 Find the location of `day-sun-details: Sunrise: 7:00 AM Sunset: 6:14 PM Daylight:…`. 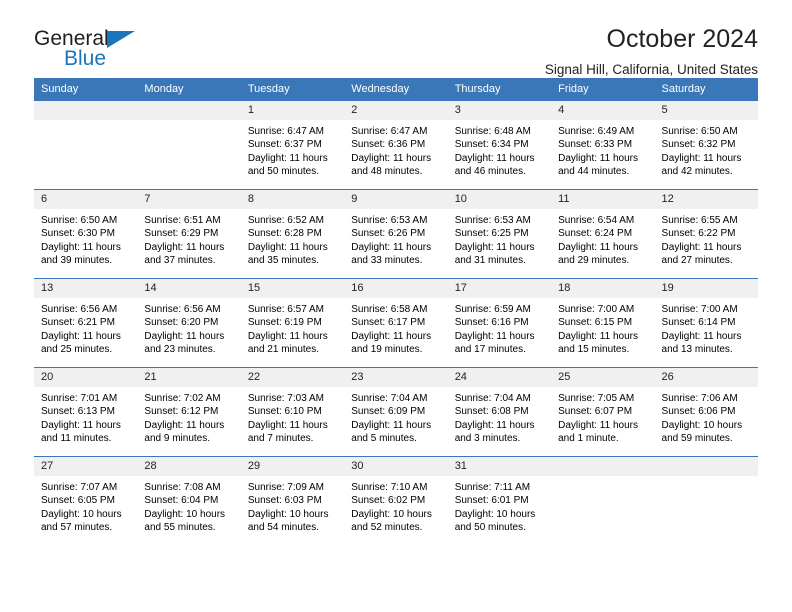

day-sun-details: Sunrise: 7:00 AM Sunset: 6:14 PM Daylight:… is located at coordinates (706, 327).